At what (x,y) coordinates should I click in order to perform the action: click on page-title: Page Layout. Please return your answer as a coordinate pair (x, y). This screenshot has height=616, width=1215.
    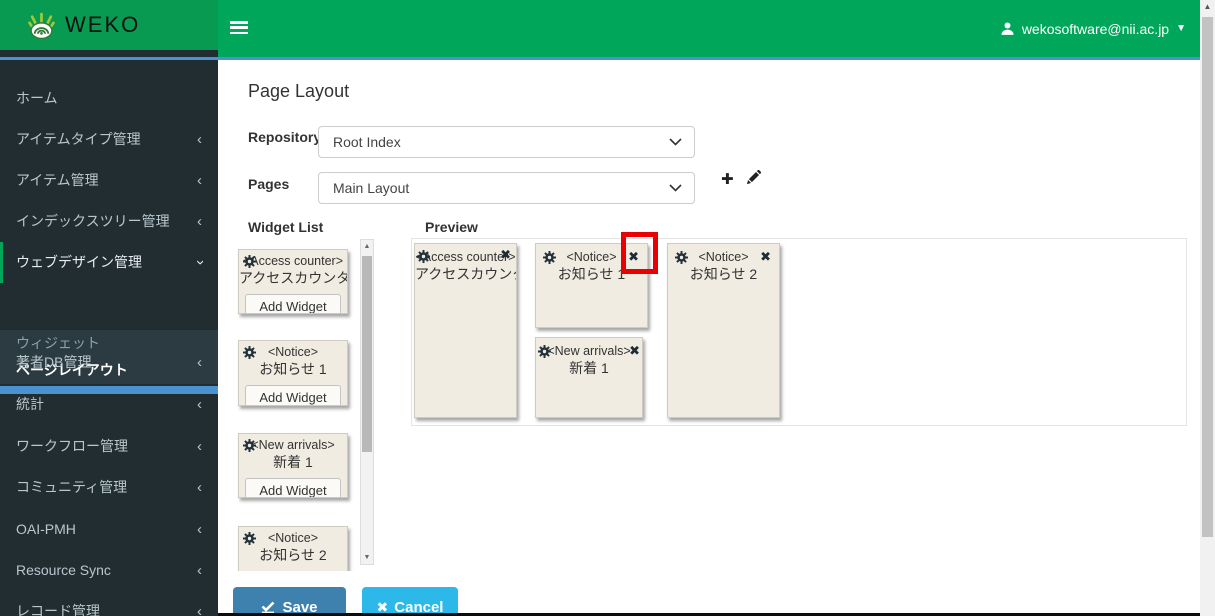
    Looking at the image, I should click on (299, 91).